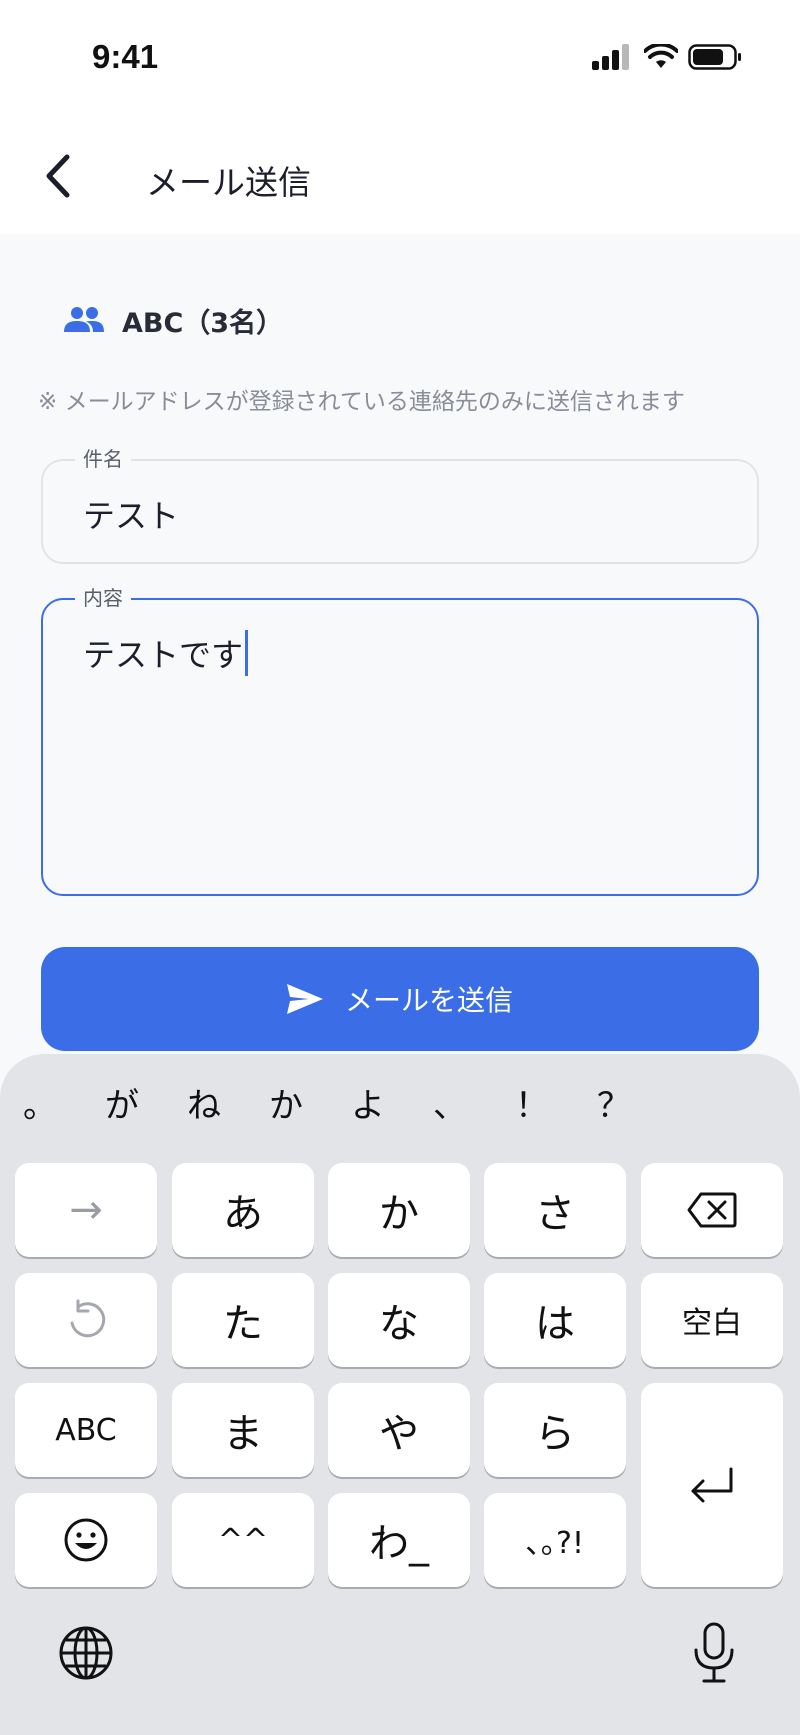 The image size is (800, 1735). I want to click on next-key-label: →, so click(86, 1210).